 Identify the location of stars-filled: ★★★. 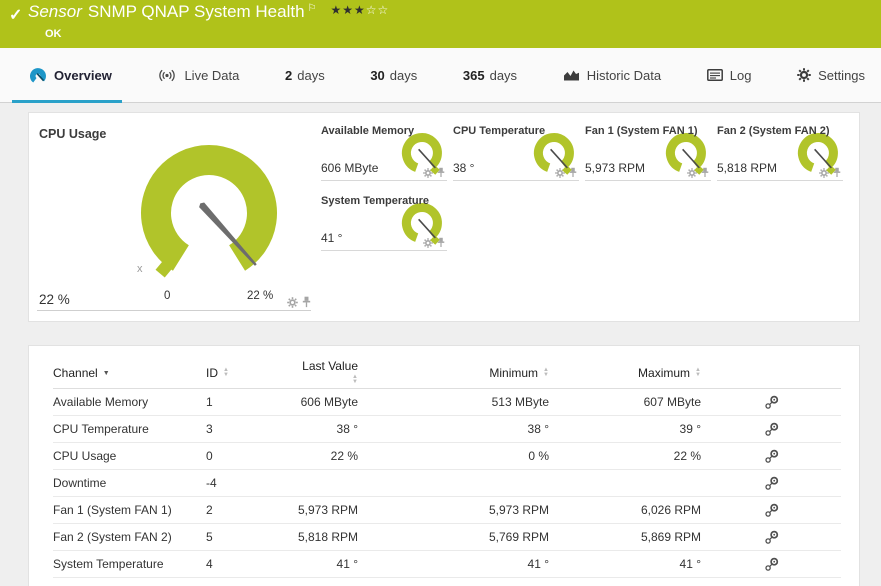
(348, 10).